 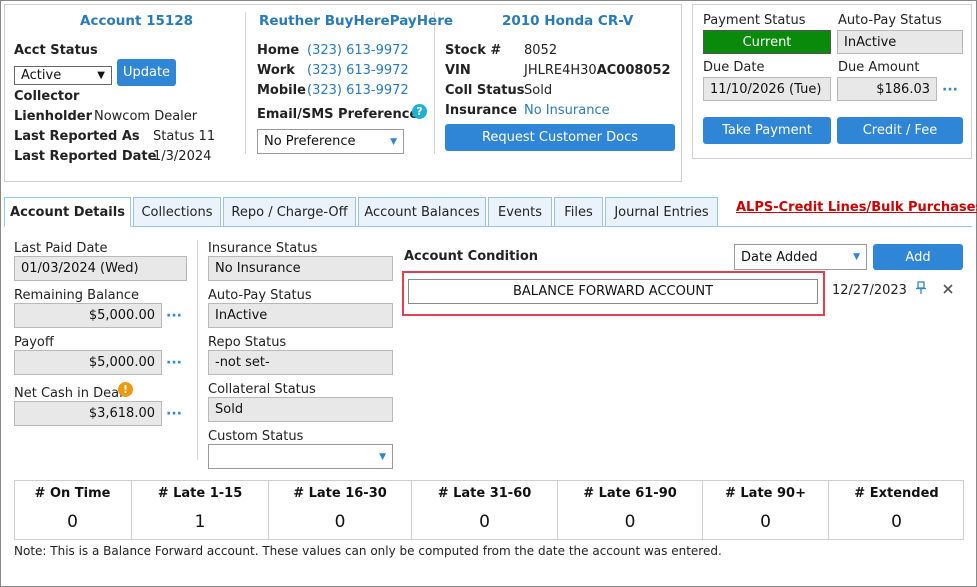 I want to click on customer-title: Reuther BuyHerePayHere, so click(x=356, y=21).